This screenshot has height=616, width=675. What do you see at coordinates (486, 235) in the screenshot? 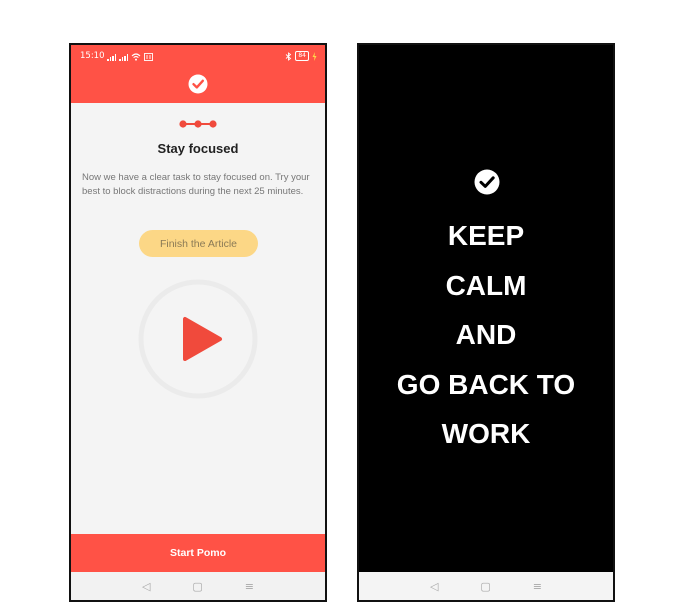
I see `message-line: KEEP` at bounding box center [486, 235].